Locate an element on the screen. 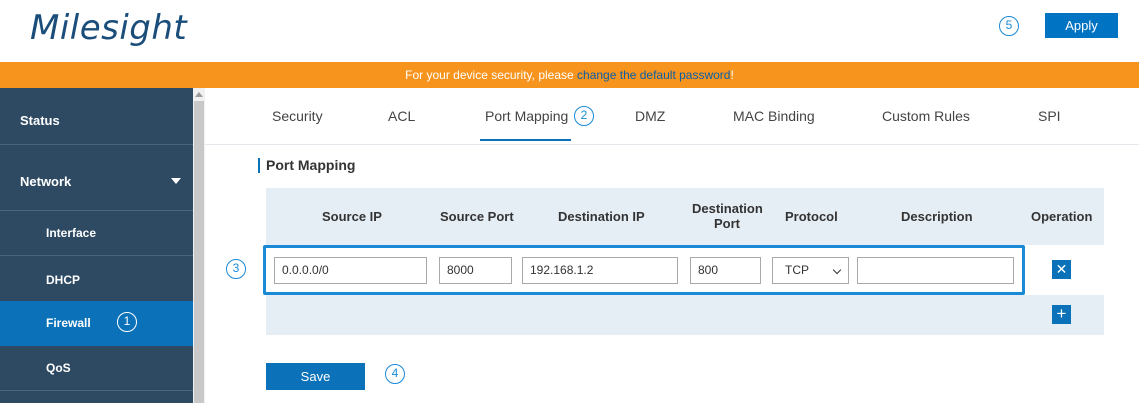 This screenshot has height=403, width=1139. column-header-protocol: Protocol is located at coordinates (811, 216).